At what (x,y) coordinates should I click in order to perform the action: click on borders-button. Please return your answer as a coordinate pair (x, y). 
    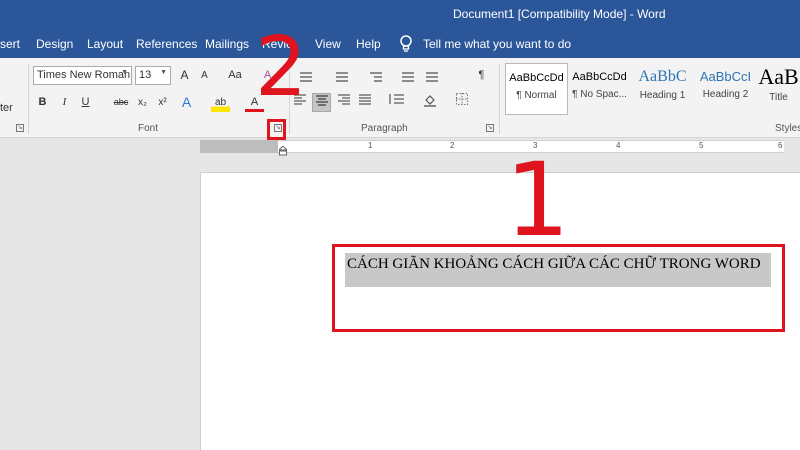
    Looking at the image, I should click on (461, 102).